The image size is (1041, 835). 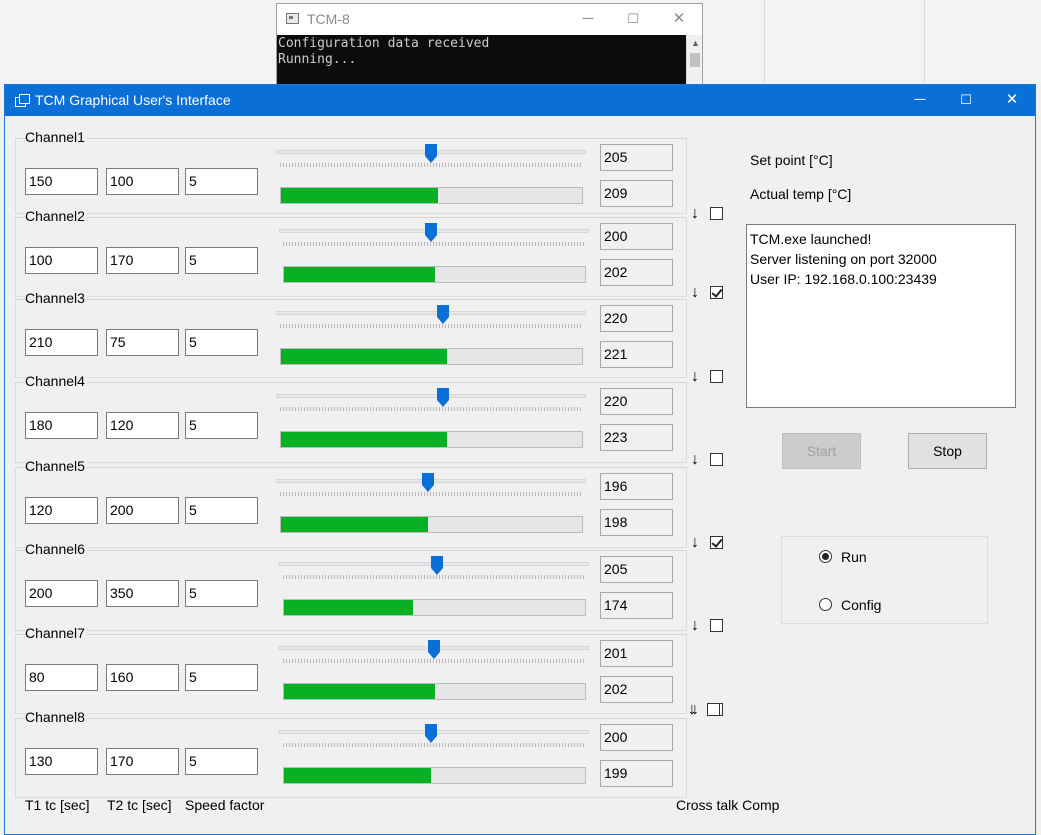 What do you see at coordinates (588, 19) in the screenshot?
I see `console-minimize-button: ─` at bounding box center [588, 19].